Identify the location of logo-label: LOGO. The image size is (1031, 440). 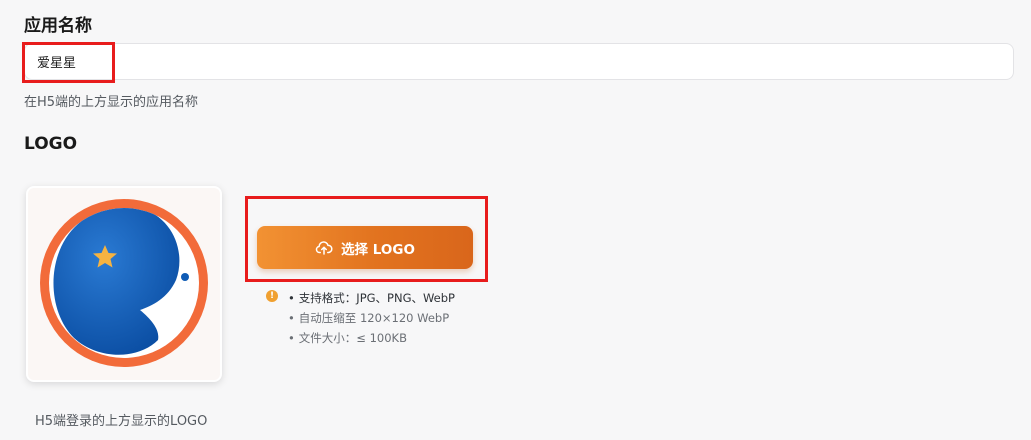
(51, 144).